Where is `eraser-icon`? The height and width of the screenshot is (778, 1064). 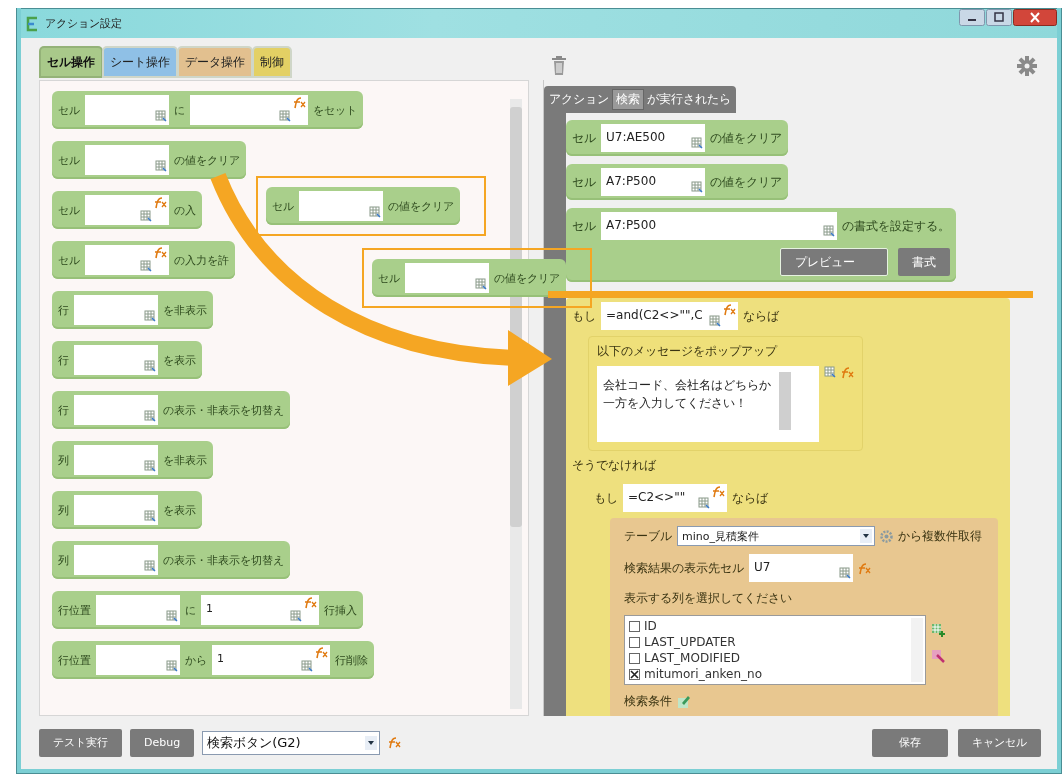 eraser-icon is located at coordinates (938, 656).